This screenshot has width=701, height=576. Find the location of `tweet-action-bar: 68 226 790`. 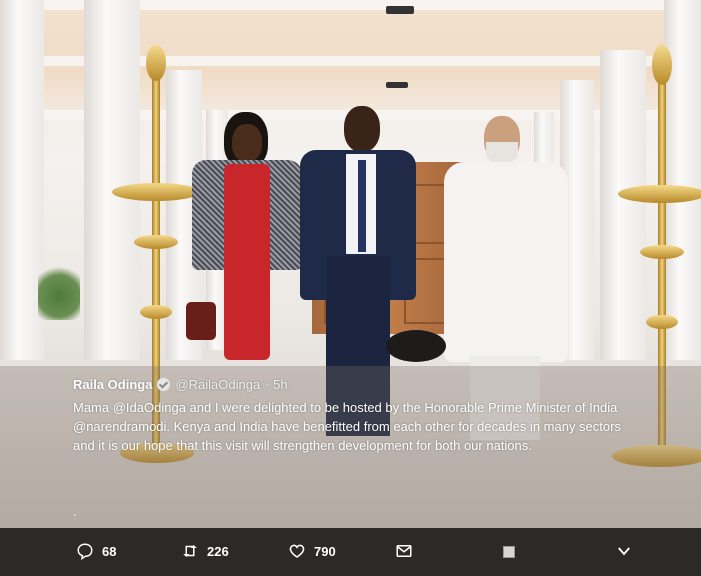

tweet-action-bar: 68 226 790 is located at coordinates (350, 552).